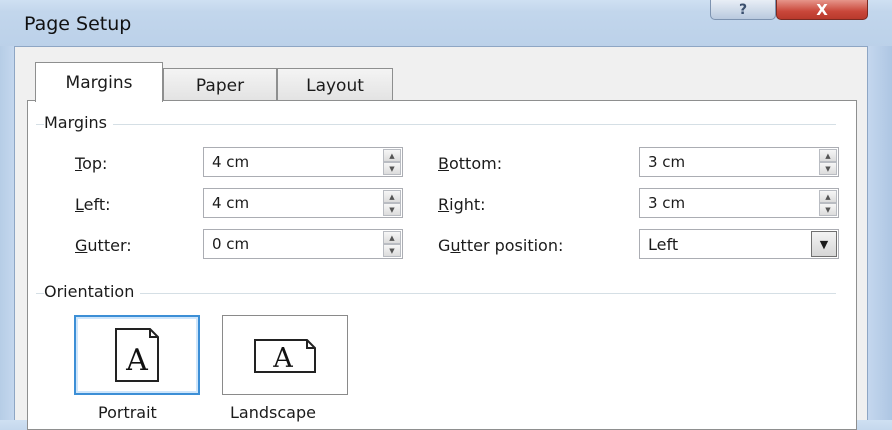 This screenshot has height=430, width=892. What do you see at coordinates (303, 203) in the screenshot?
I see `left-margin-spinner: 4 cm ▲ ▼` at bounding box center [303, 203].